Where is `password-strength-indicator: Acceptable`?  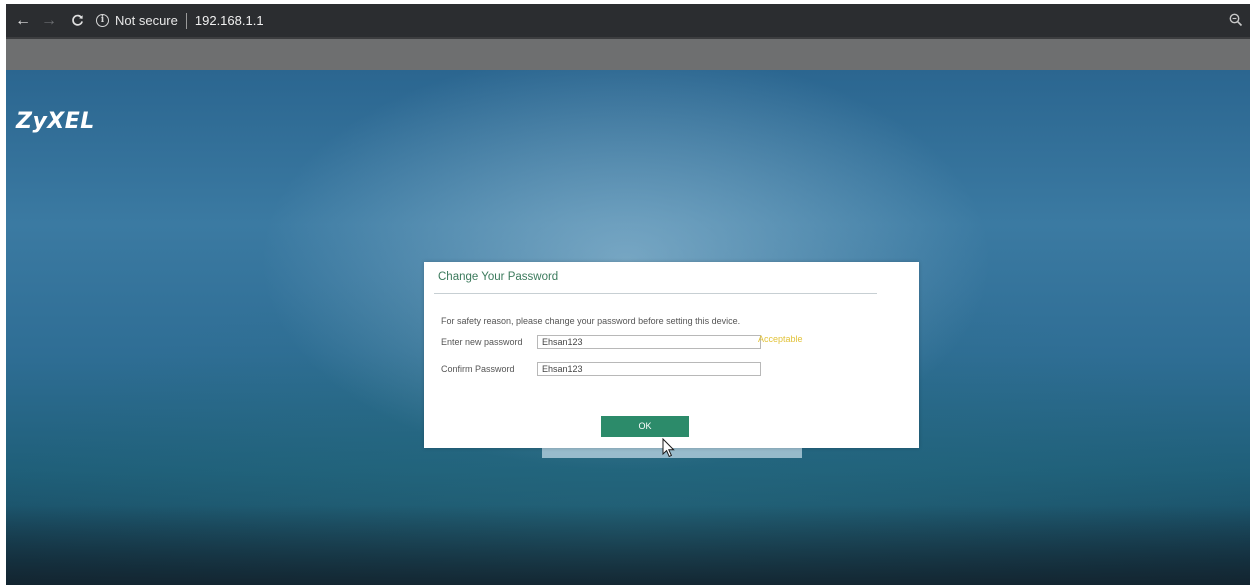 password-strength-indicator: Acceptable is located at coordinates (780, 339).